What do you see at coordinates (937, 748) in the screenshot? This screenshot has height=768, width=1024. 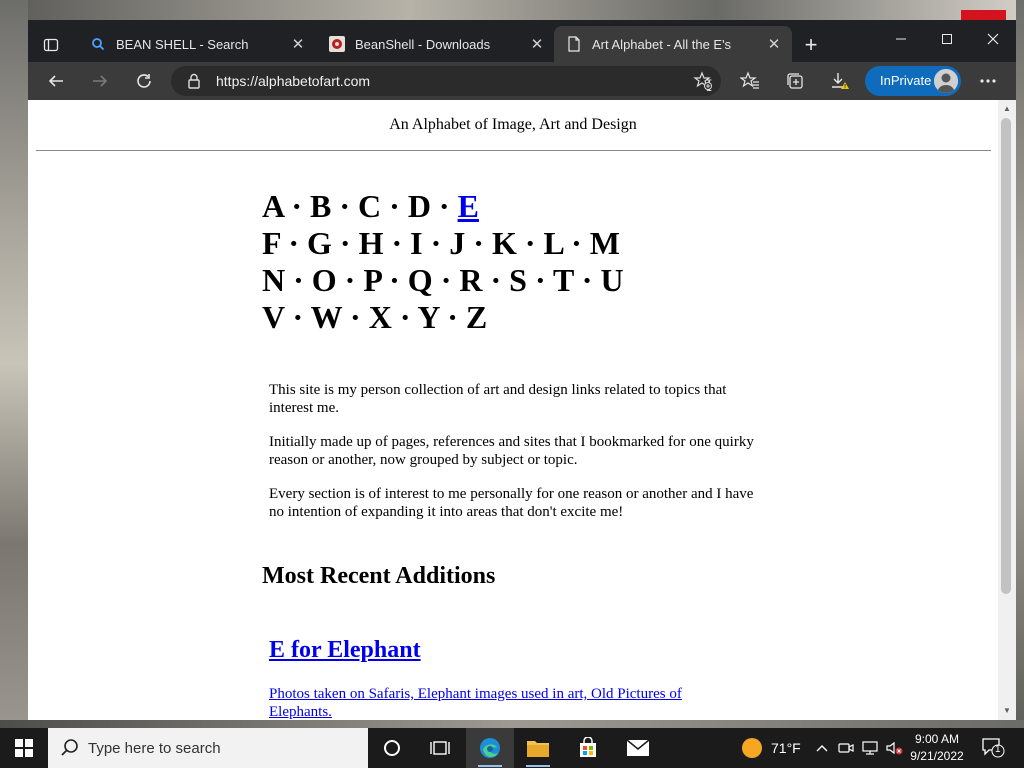 I see `taskbar-clock: 9:00 AM 9/21/2022` at bounding box center [937, 748].